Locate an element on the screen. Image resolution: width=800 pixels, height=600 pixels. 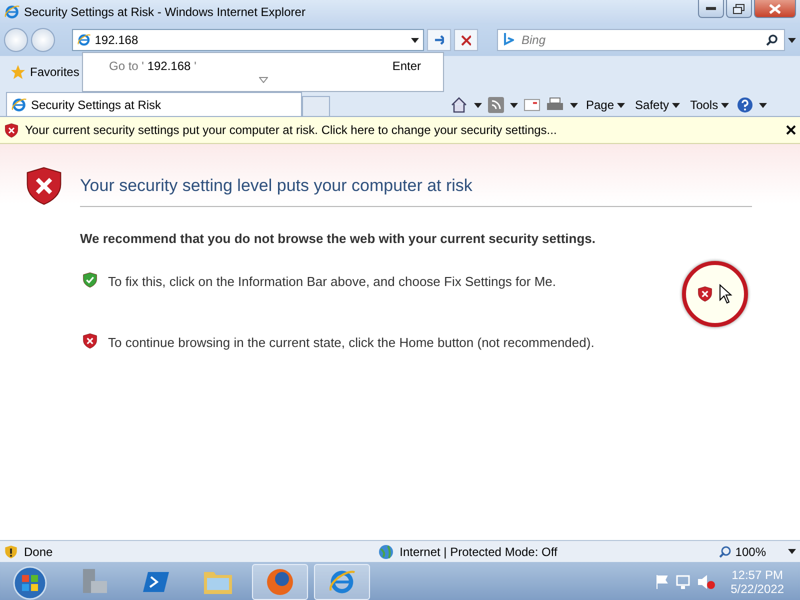
home-icon is located at coordinates (459, 105).